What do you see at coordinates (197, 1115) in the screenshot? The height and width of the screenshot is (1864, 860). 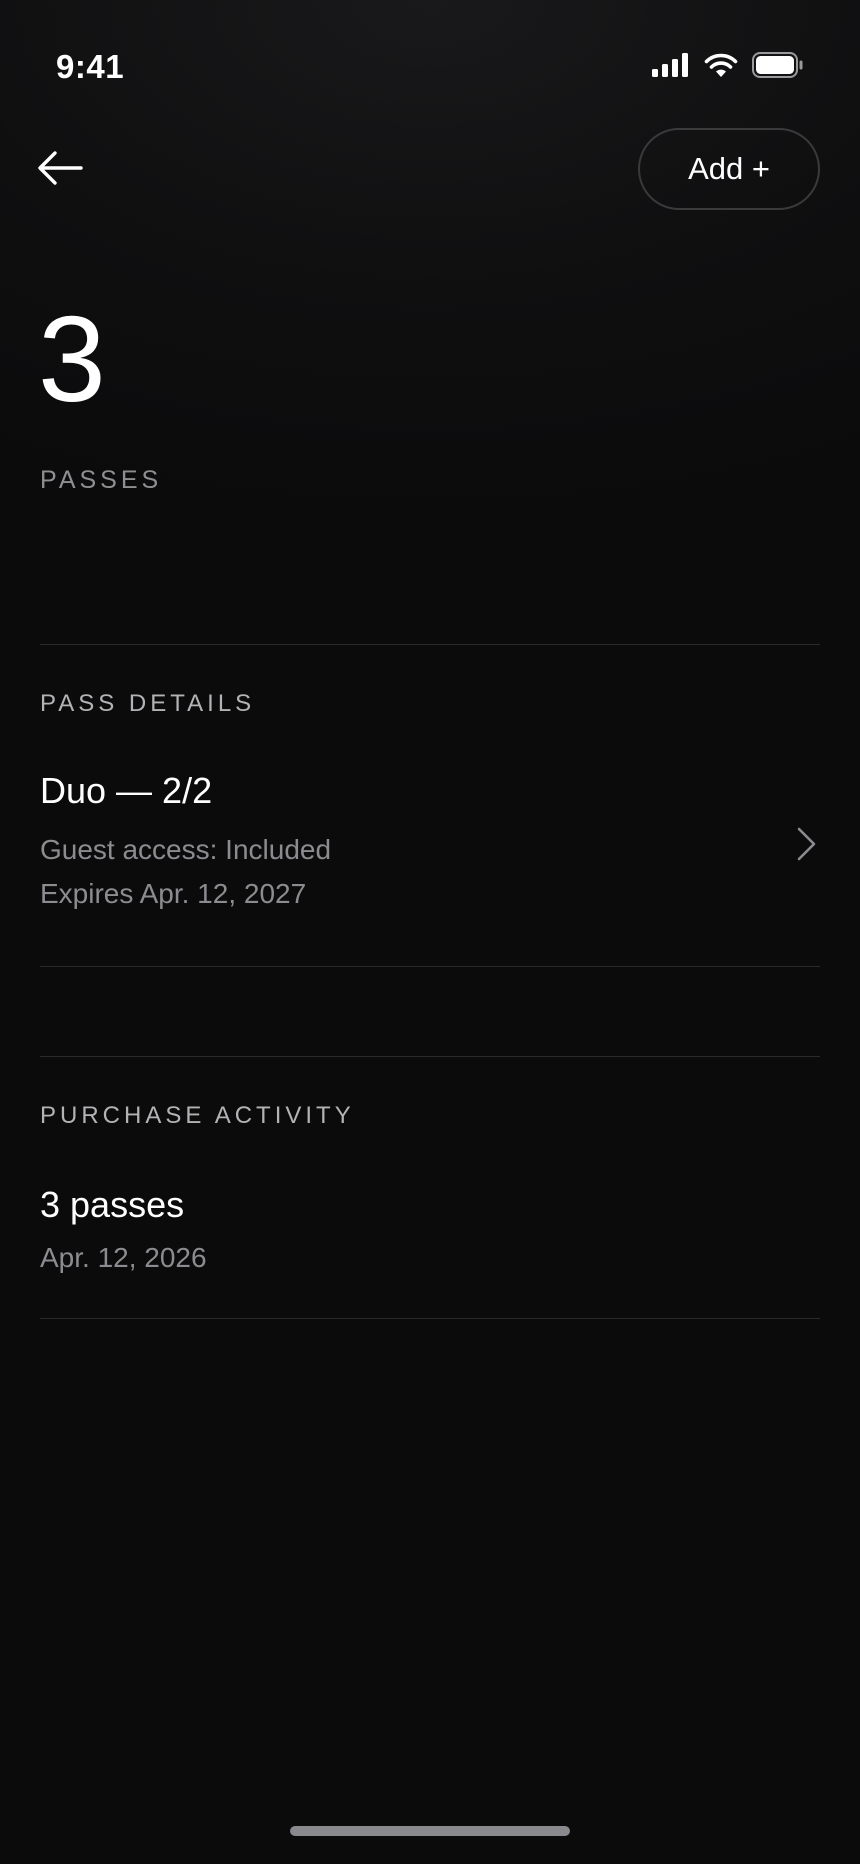 I see `purchase-activity-section-label: PURCHASE ACTIVITY` at bounding box center [197, 1115].